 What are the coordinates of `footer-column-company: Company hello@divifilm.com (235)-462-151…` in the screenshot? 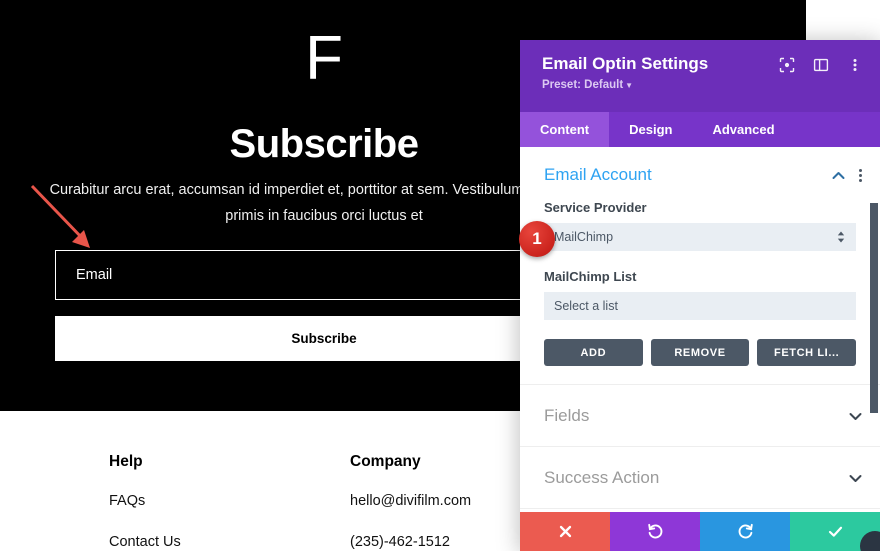 It's located at (410, 502).